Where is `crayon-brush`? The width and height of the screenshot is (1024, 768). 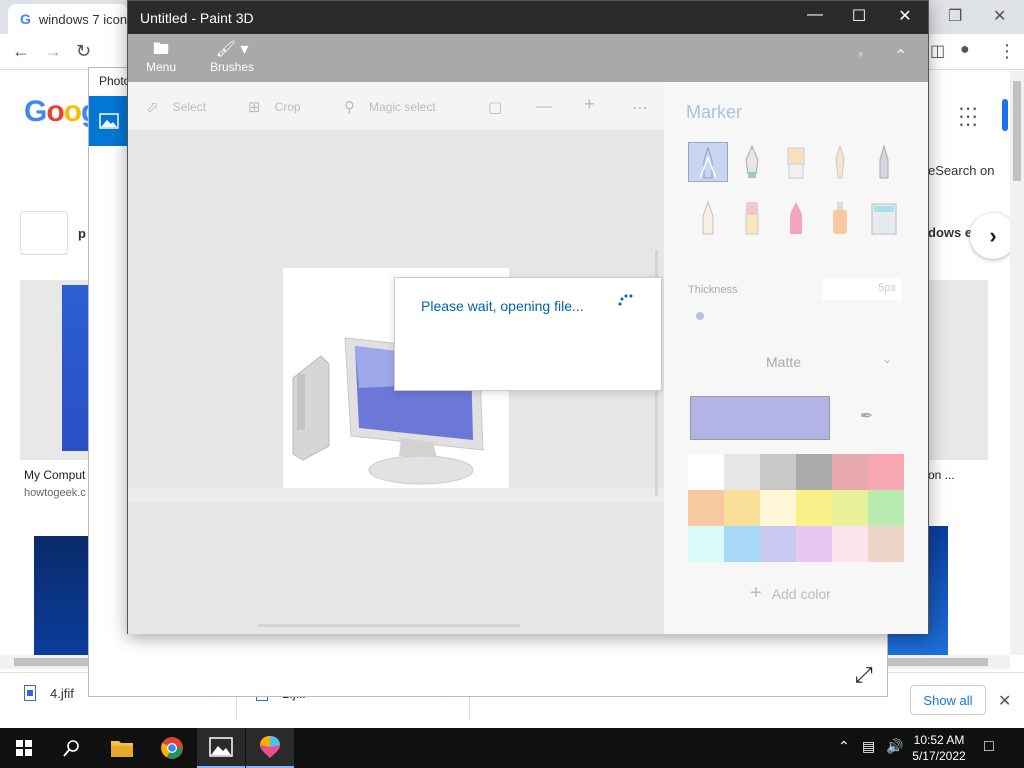 crayon-brush is located at coordinates (796, 218).